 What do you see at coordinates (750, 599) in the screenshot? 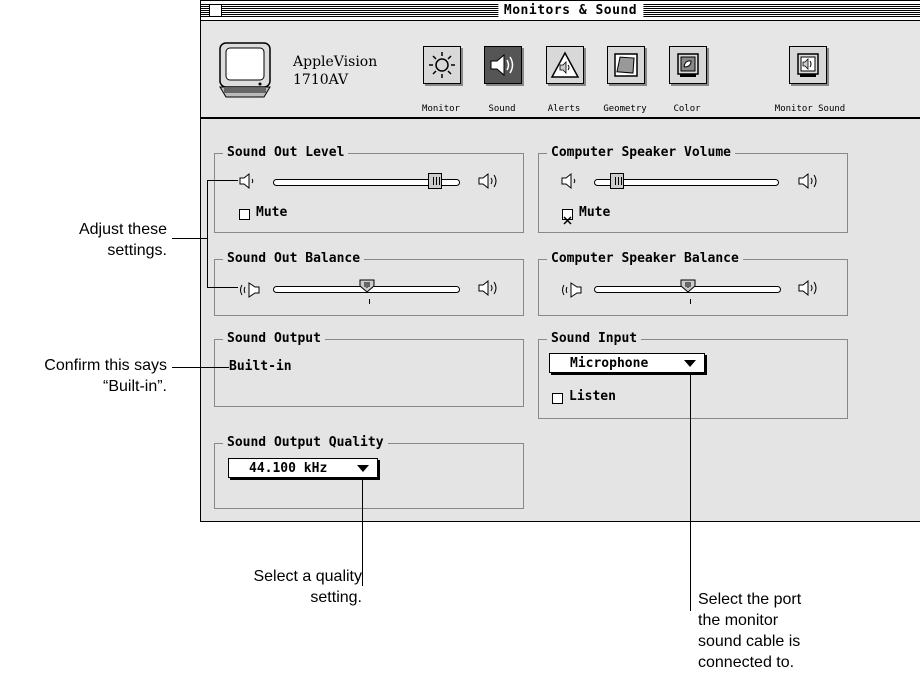
I see `callout-port-line1: Select the port` at bounding box center [750, 599].